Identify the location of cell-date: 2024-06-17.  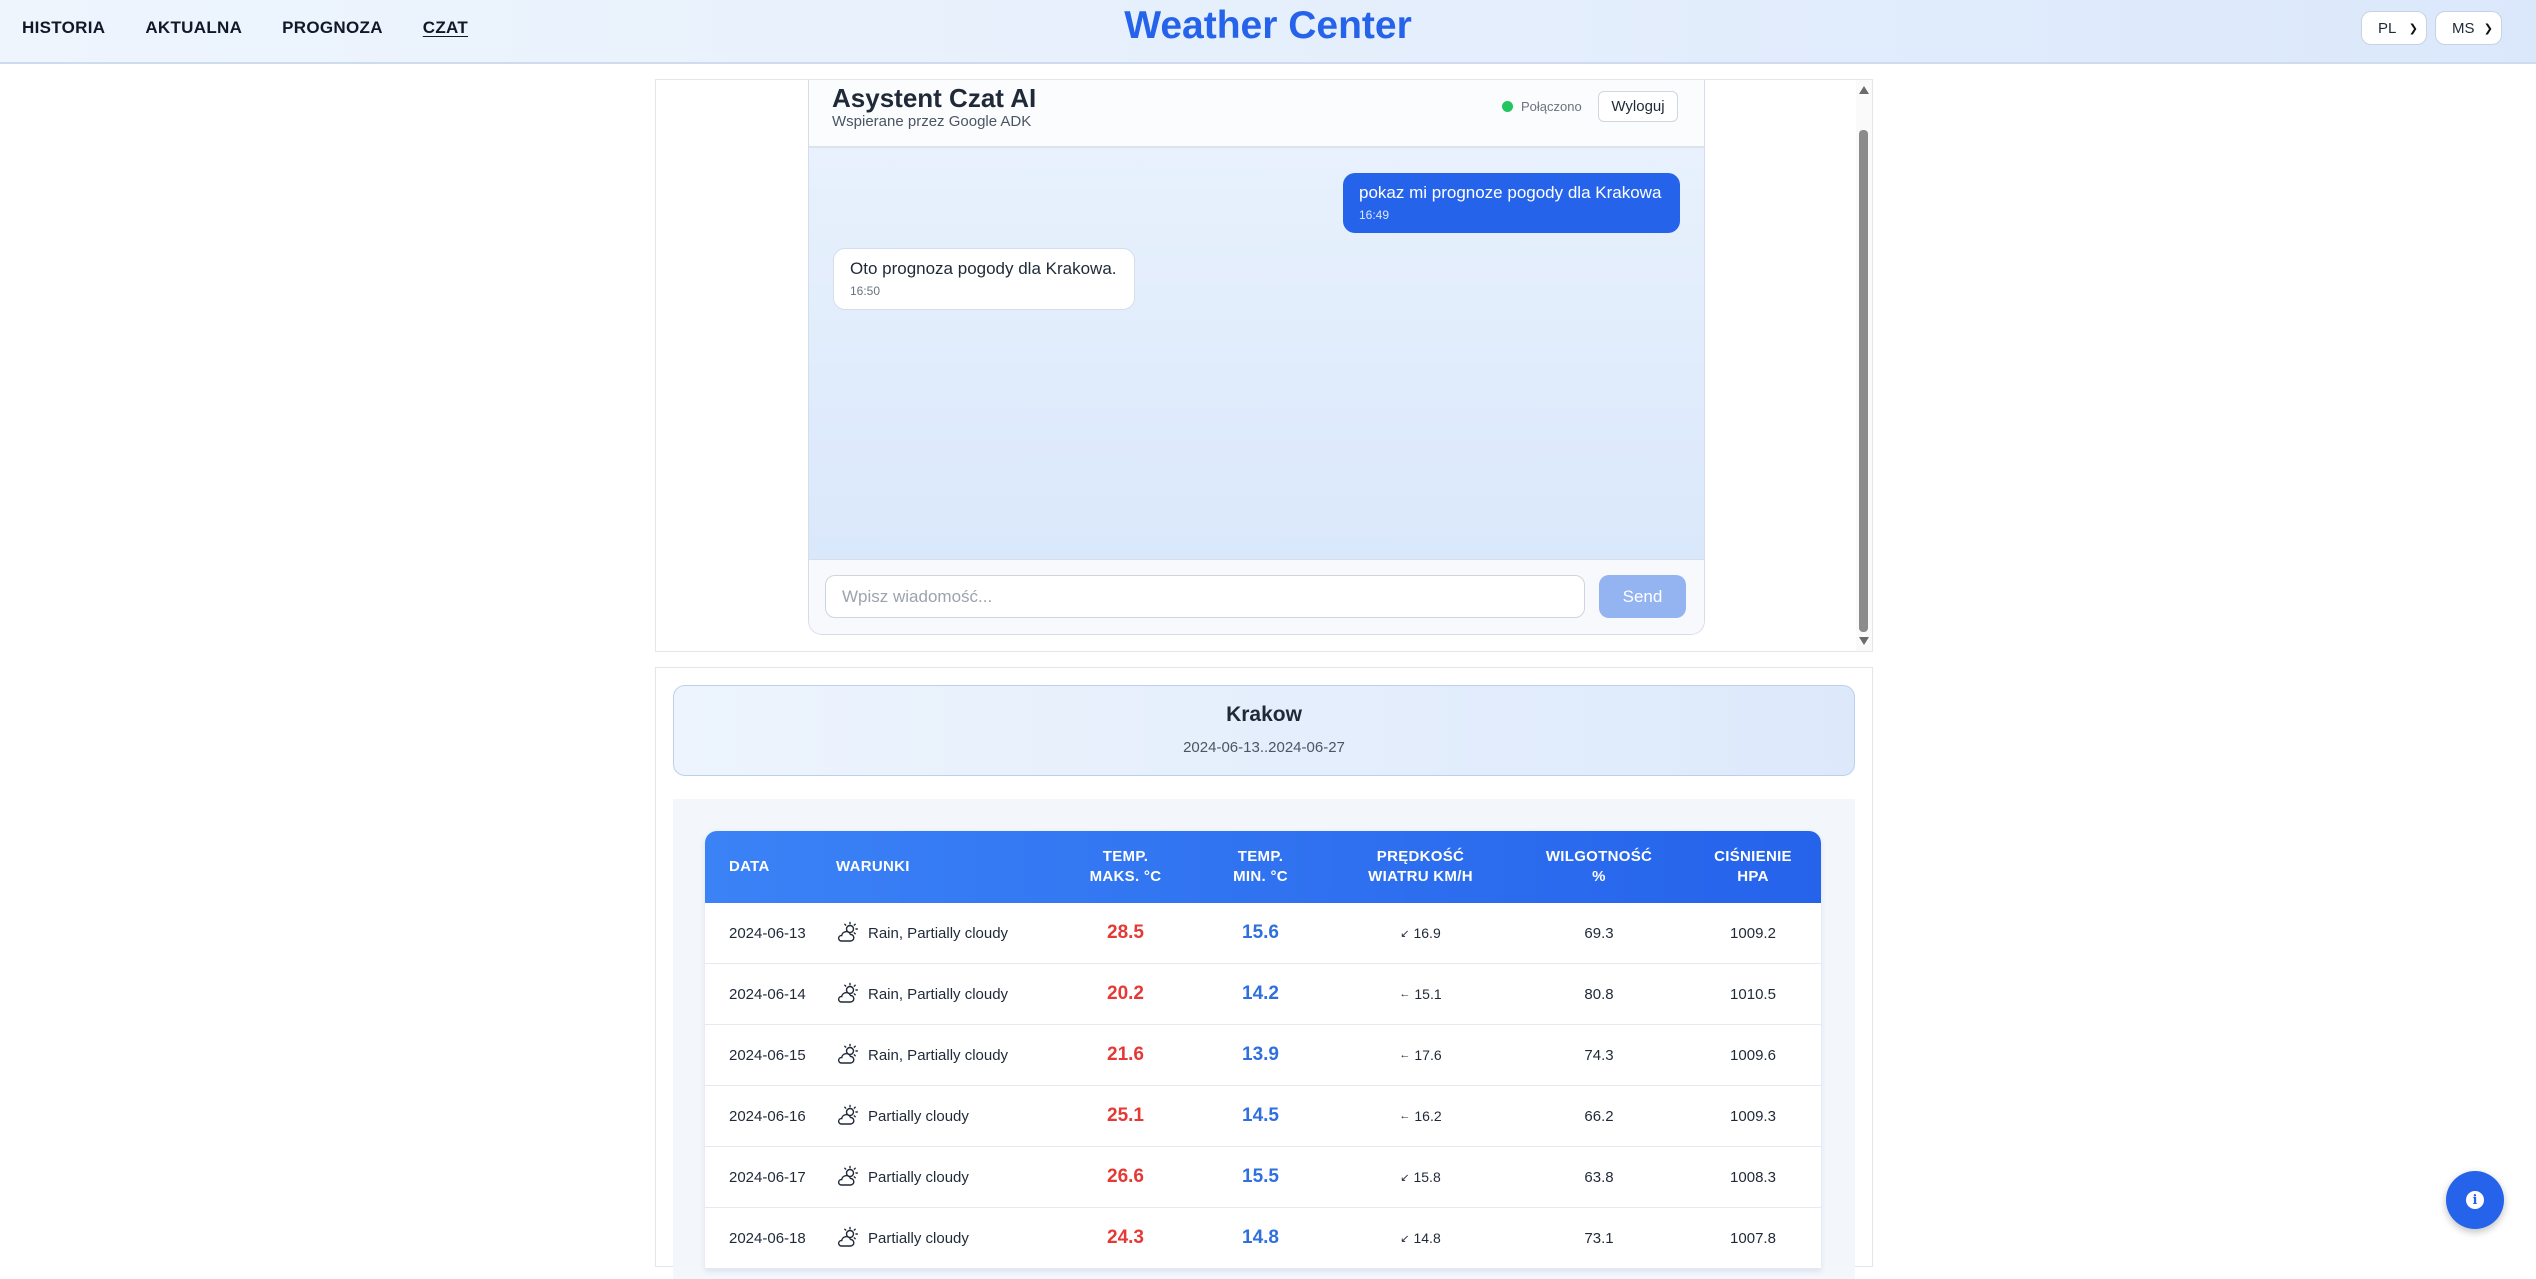
(767, 1177).